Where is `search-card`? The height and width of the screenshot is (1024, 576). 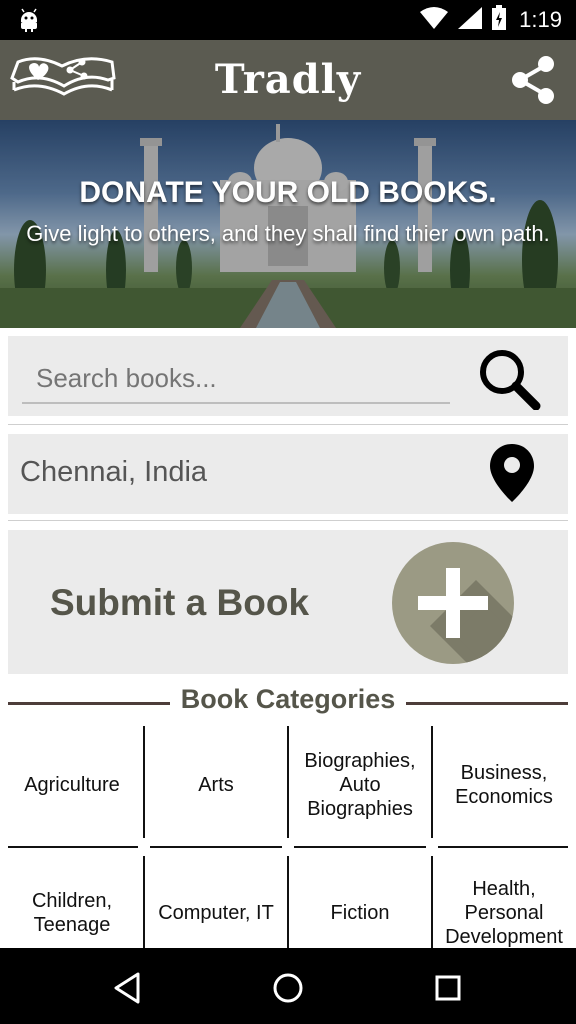 search-card is located at coordinates (288, 376).